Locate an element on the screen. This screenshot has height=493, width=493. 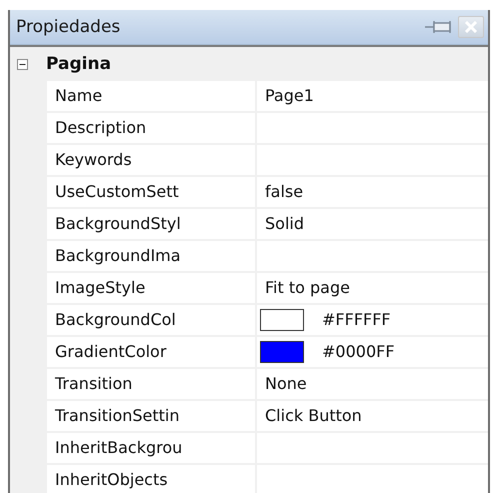
property-name: BackgroundIma is located at coordinates (152, 257).